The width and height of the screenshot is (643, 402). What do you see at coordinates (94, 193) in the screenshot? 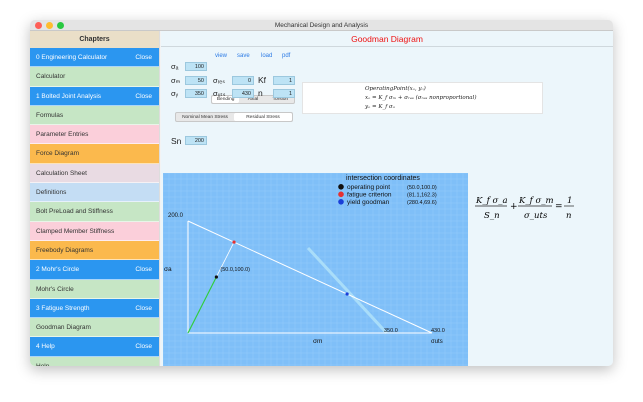
I see `sidebar-item: Definitions` at bounding box center [94, 193].